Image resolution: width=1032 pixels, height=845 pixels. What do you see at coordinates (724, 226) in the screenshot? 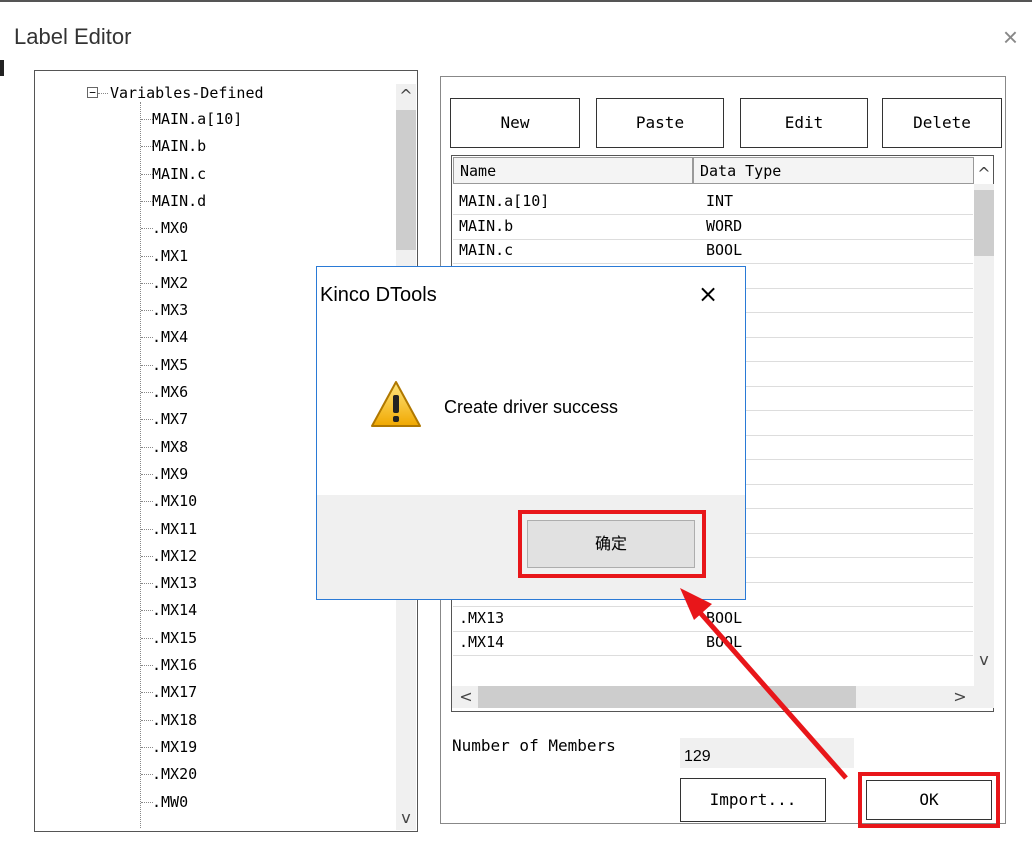
I see `row-type-cell: WORD` at bounding box center [724, 226].